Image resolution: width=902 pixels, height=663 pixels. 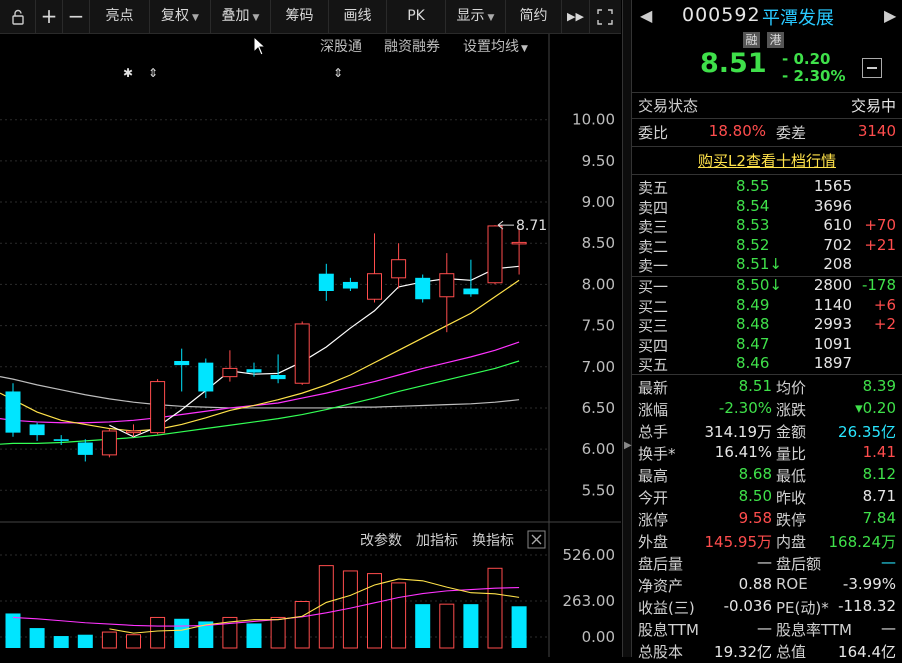 I want to click on display-button: 显示 ▼, so click(x=476, y=16).